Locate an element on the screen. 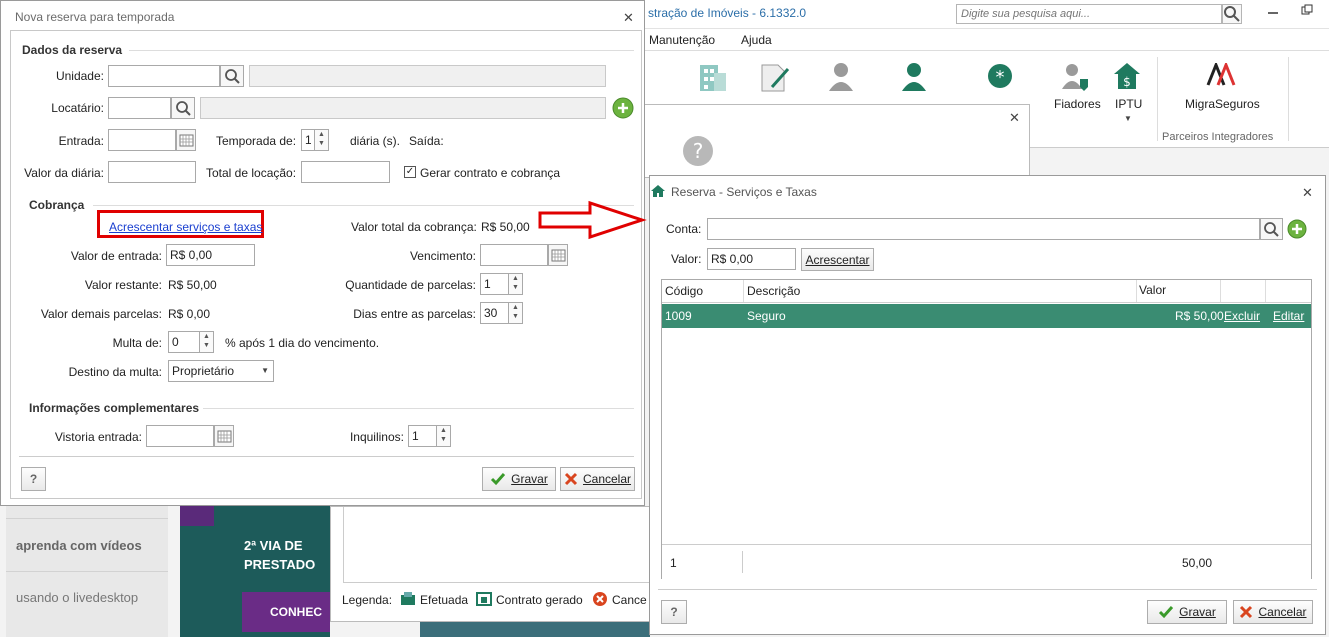 This screenshot has height=637, width=1329. row-editar-link: Editar is located at coordinates (1288, 316).